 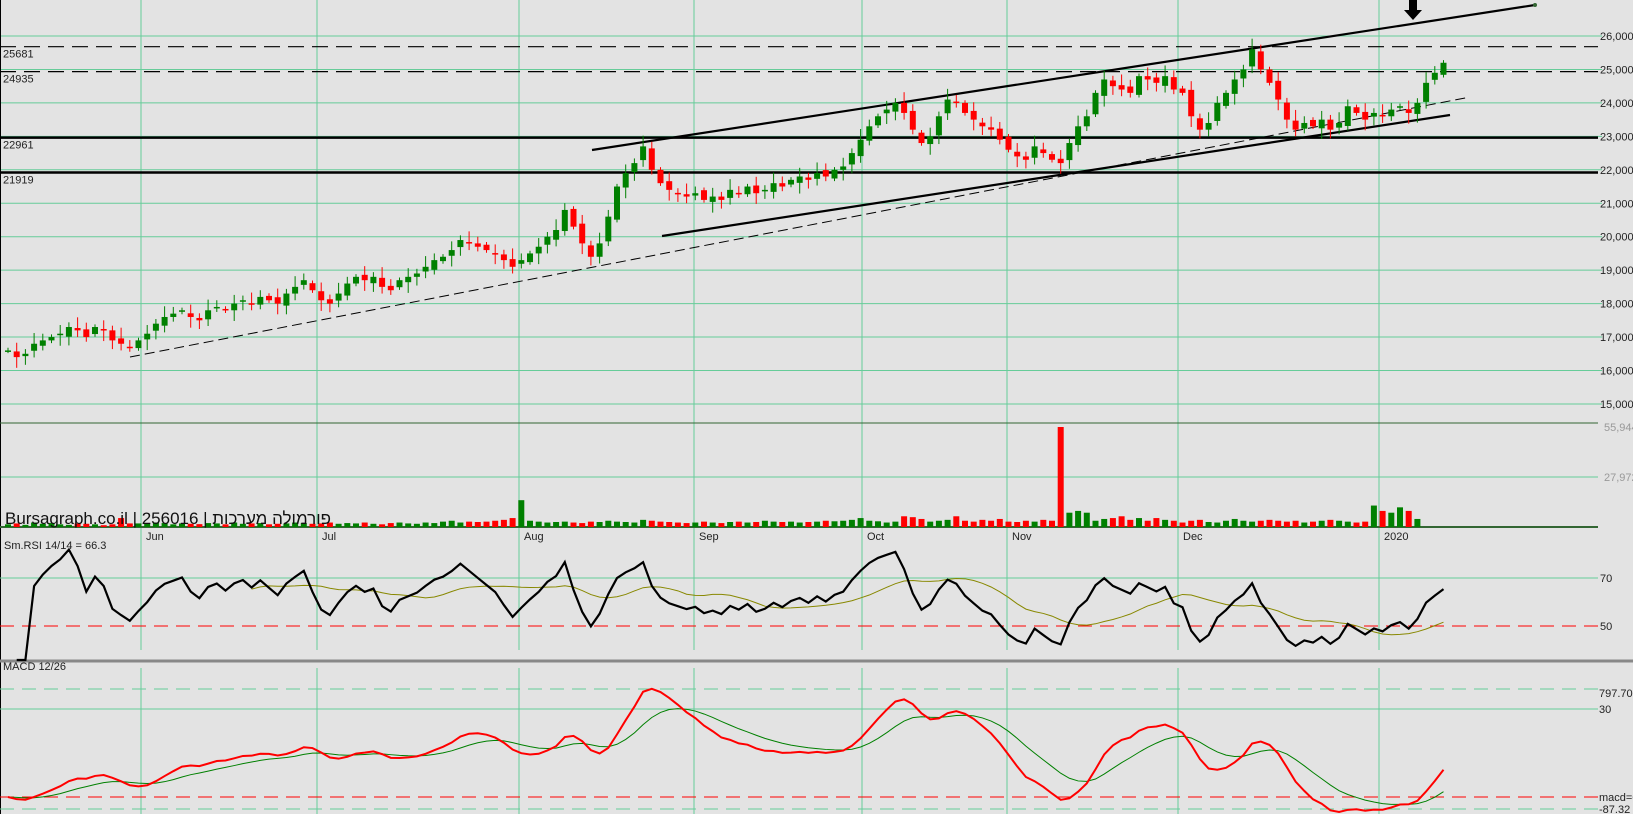 I want to click on month-label-2: Aug, so click(x=534, y=537).